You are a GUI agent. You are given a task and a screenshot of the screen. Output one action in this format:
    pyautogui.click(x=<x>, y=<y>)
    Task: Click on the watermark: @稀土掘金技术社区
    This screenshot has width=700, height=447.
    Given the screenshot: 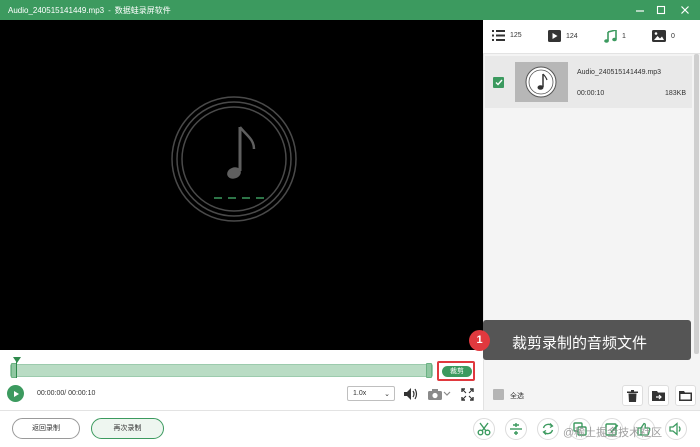 What is the action you would take?
    pyautogui.click(x=613, y=433)
    